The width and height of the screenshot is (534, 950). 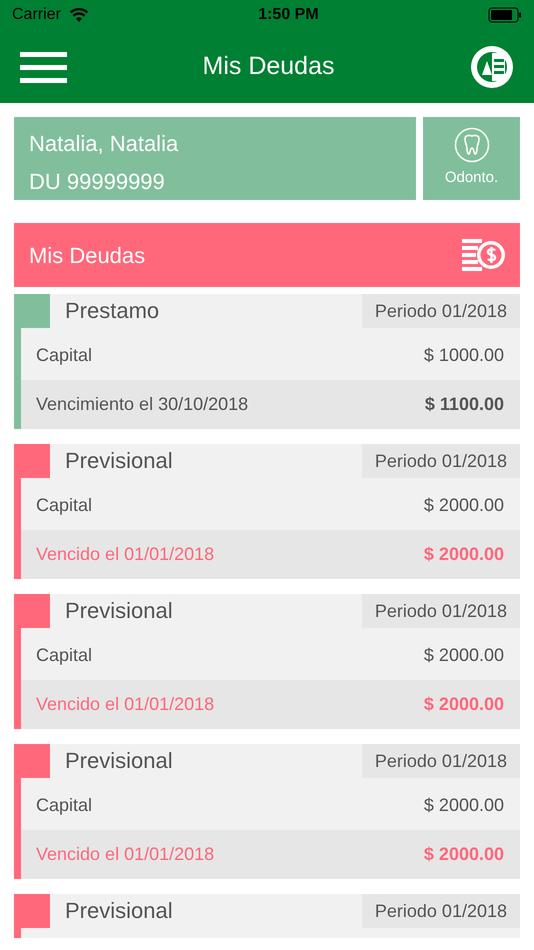 I want to click on battery-icon, so click(x=505, y=15).